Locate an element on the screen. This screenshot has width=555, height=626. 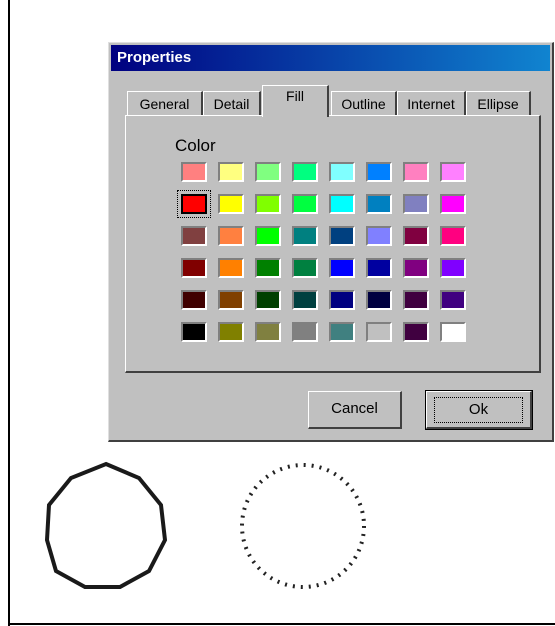
dotted-circle-shape is located at coordinates (303, 526).